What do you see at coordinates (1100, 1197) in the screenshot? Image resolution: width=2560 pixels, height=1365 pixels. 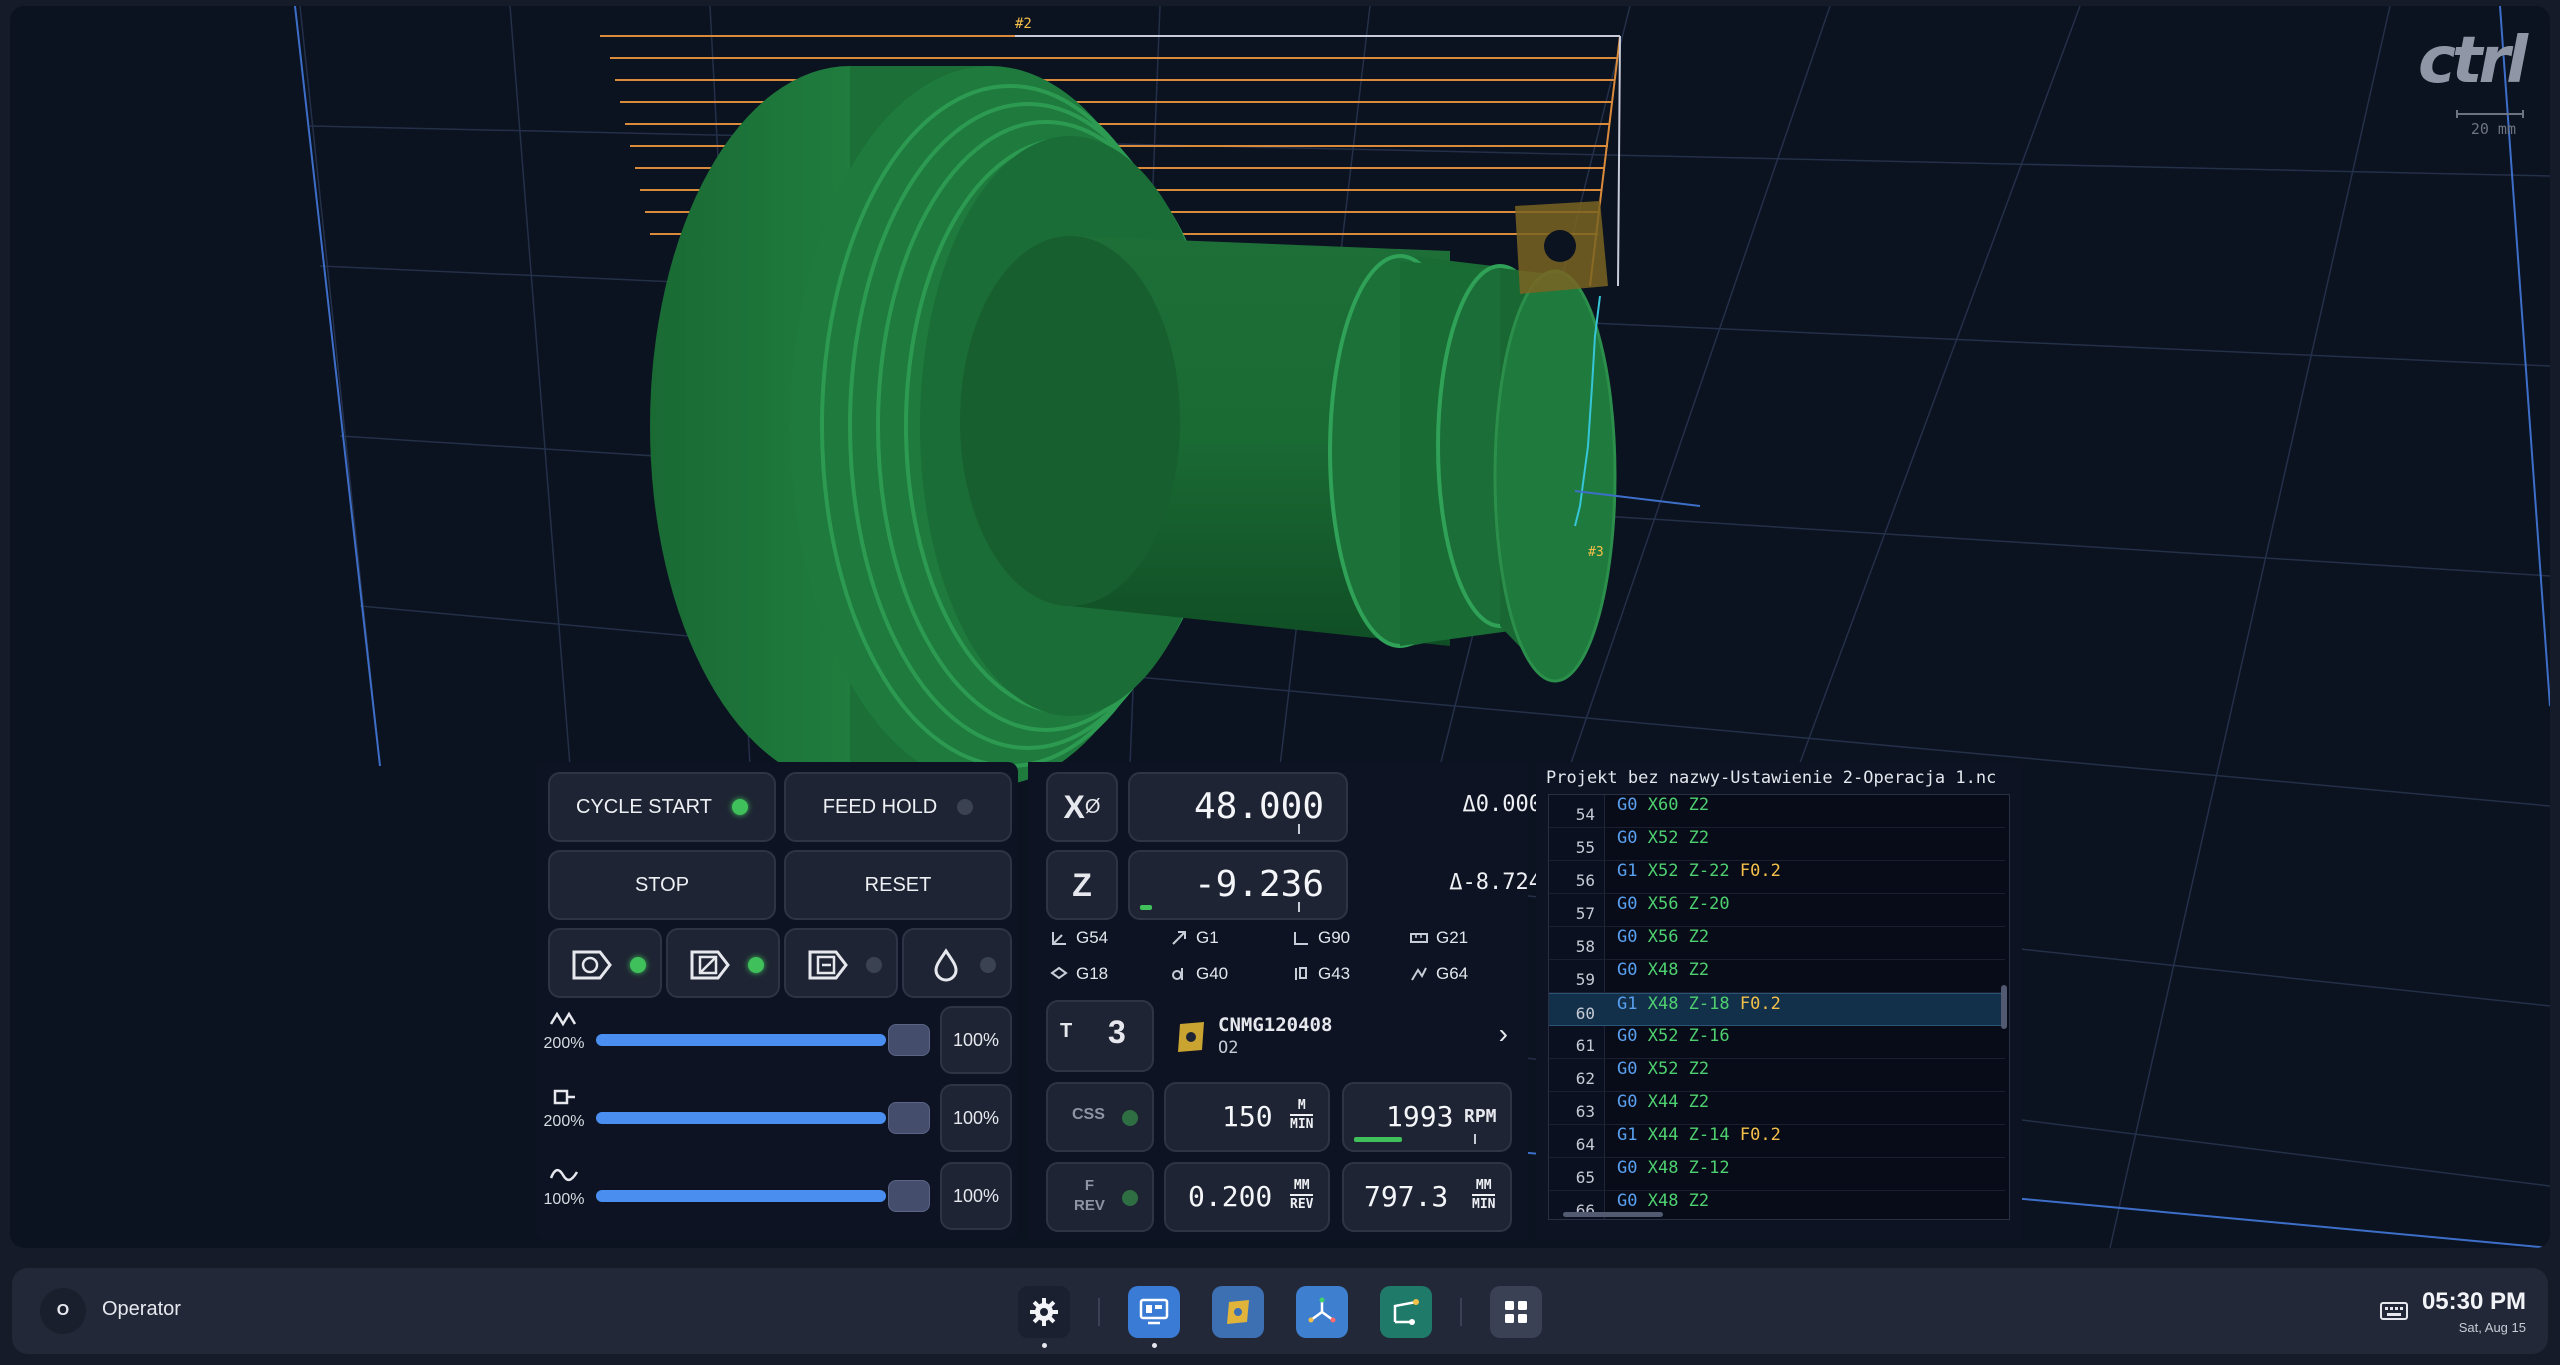 I see `feed-mode-toggle: F REV` at bounding box center [1100, 1197].